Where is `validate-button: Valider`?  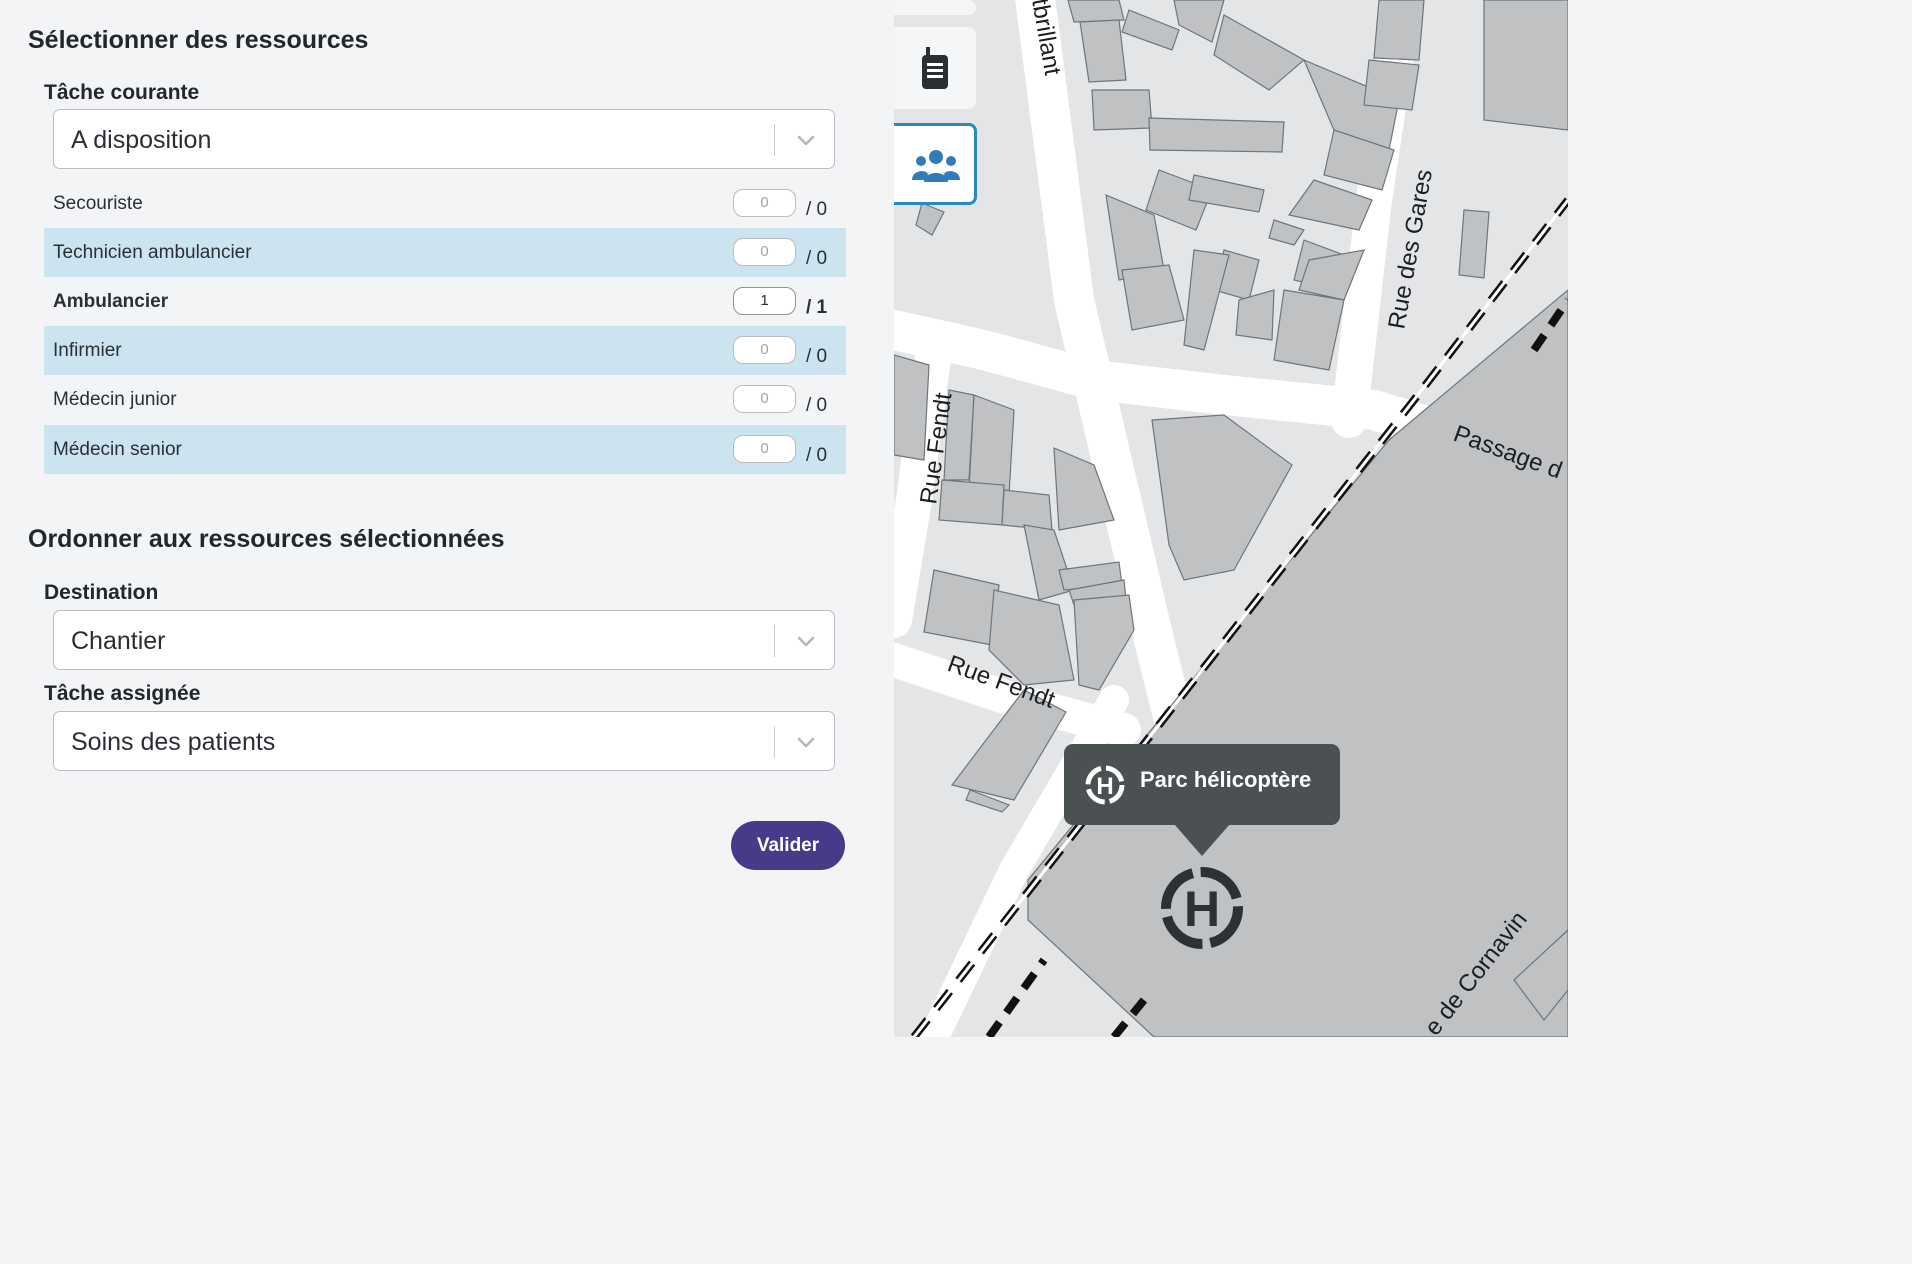
validate-button: Valider is located at coordinates (788, 845).